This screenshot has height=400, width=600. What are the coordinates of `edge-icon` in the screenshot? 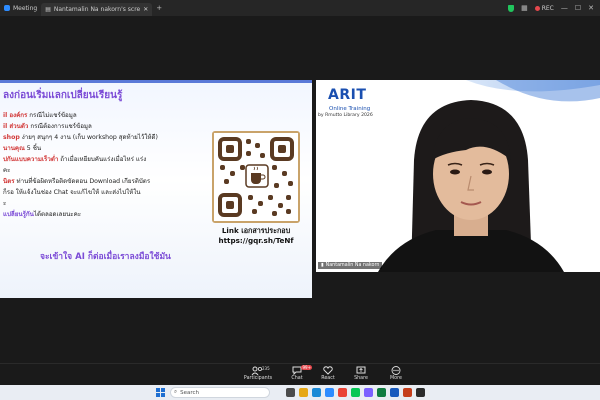 It's located at (316, 392).